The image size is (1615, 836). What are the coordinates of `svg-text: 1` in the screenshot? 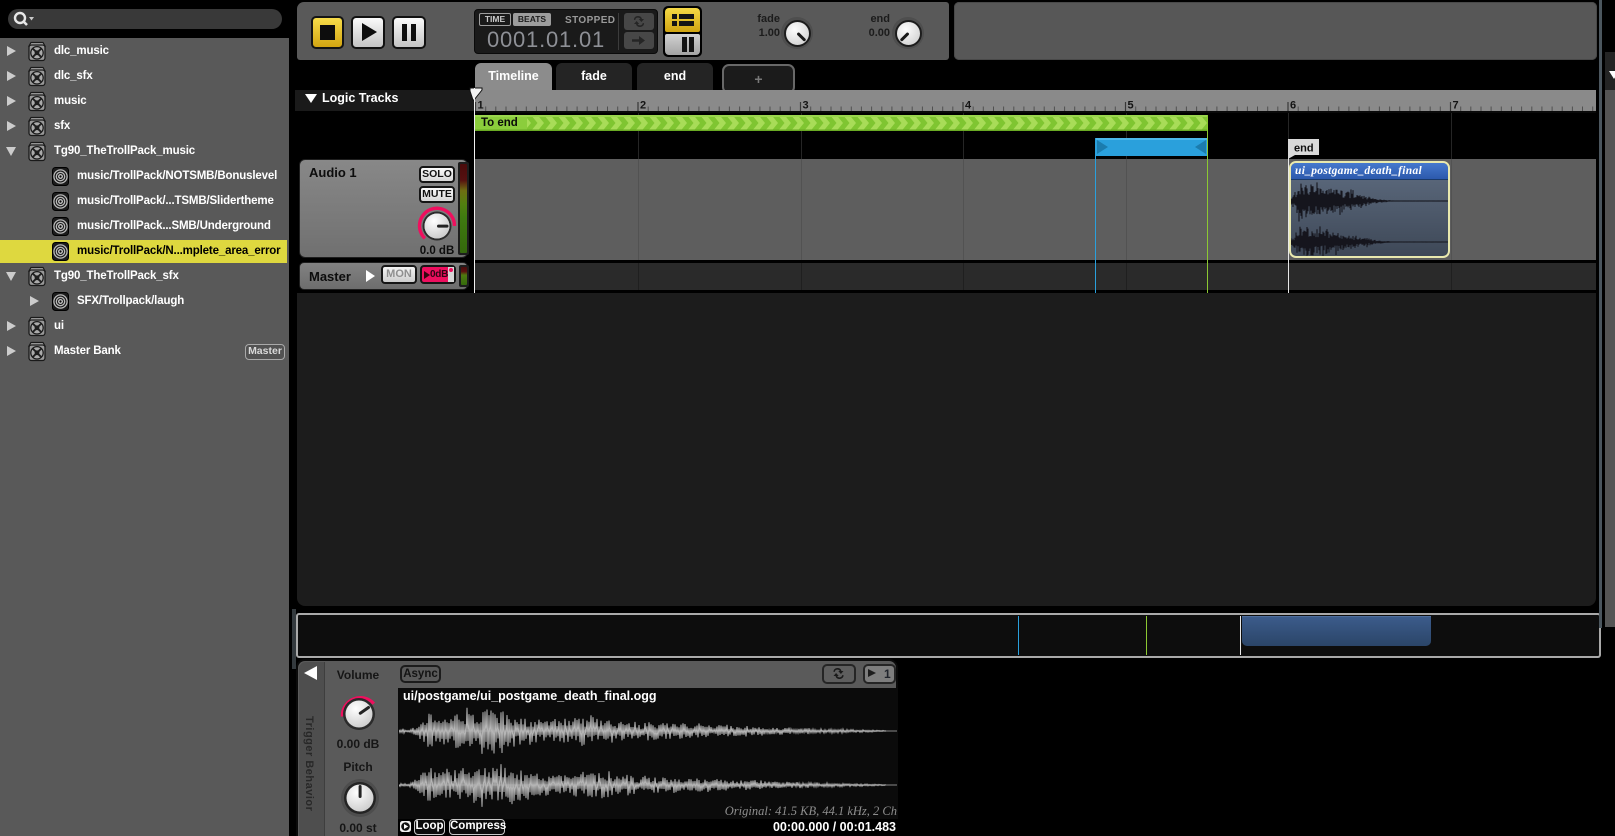 It's located at (481, 106).